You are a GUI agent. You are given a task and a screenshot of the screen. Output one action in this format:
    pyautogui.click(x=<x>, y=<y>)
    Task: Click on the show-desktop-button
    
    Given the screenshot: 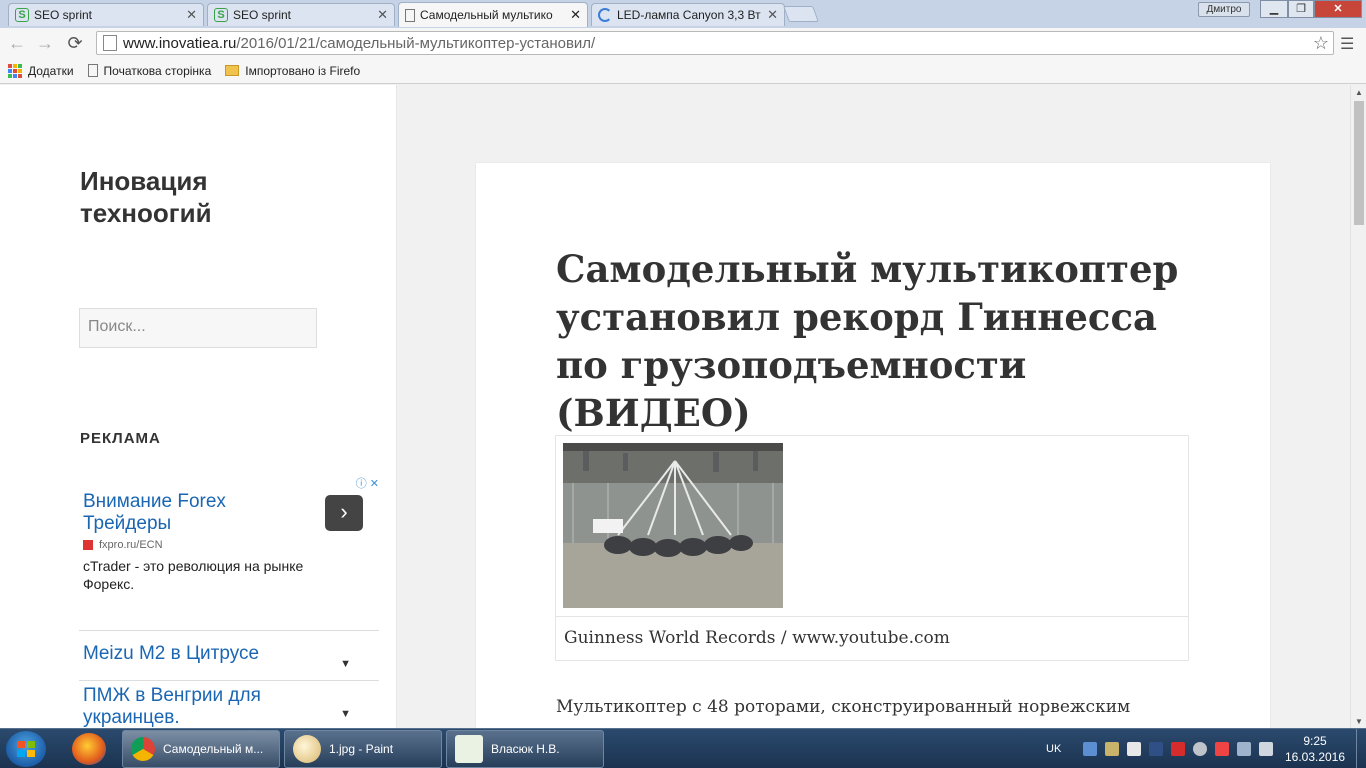 What is the action you would take?
    pyautogui.click(x=1361, y=748)
    